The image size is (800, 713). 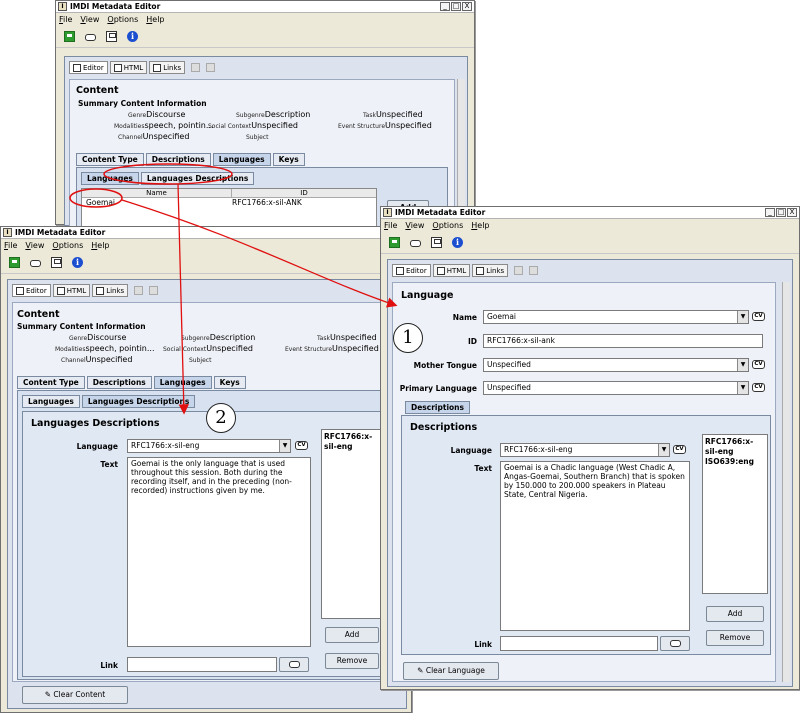 What do you see at coordinates (157, 193) in the screenshot?
I see `column-header-name: Name` at bounding box center [157, 193].